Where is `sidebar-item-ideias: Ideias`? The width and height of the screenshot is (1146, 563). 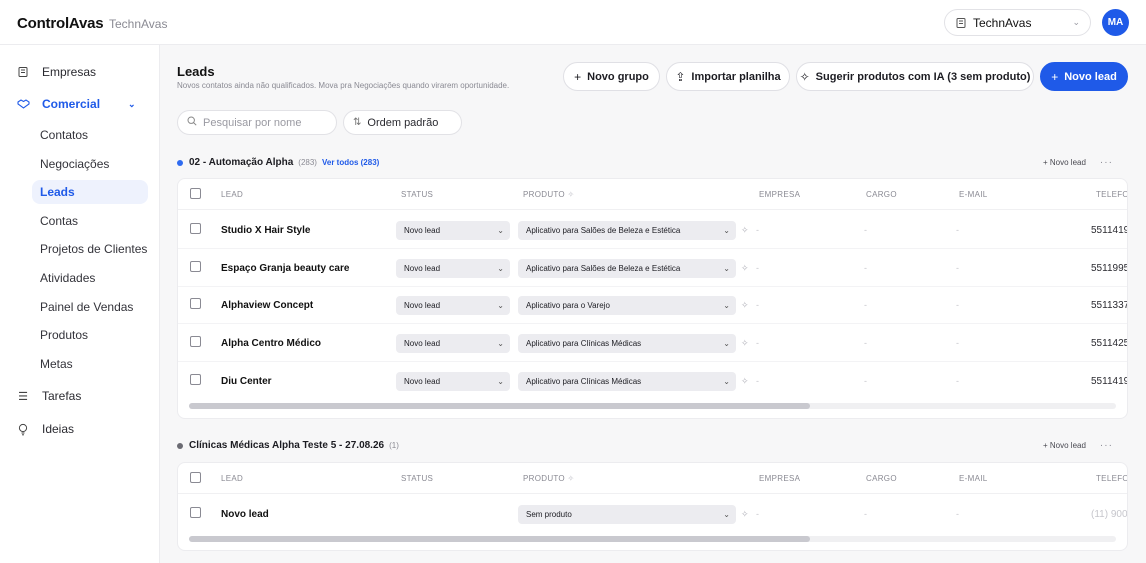 sidebar-item-ideias: Ideias is located at coordinates (45, 429).